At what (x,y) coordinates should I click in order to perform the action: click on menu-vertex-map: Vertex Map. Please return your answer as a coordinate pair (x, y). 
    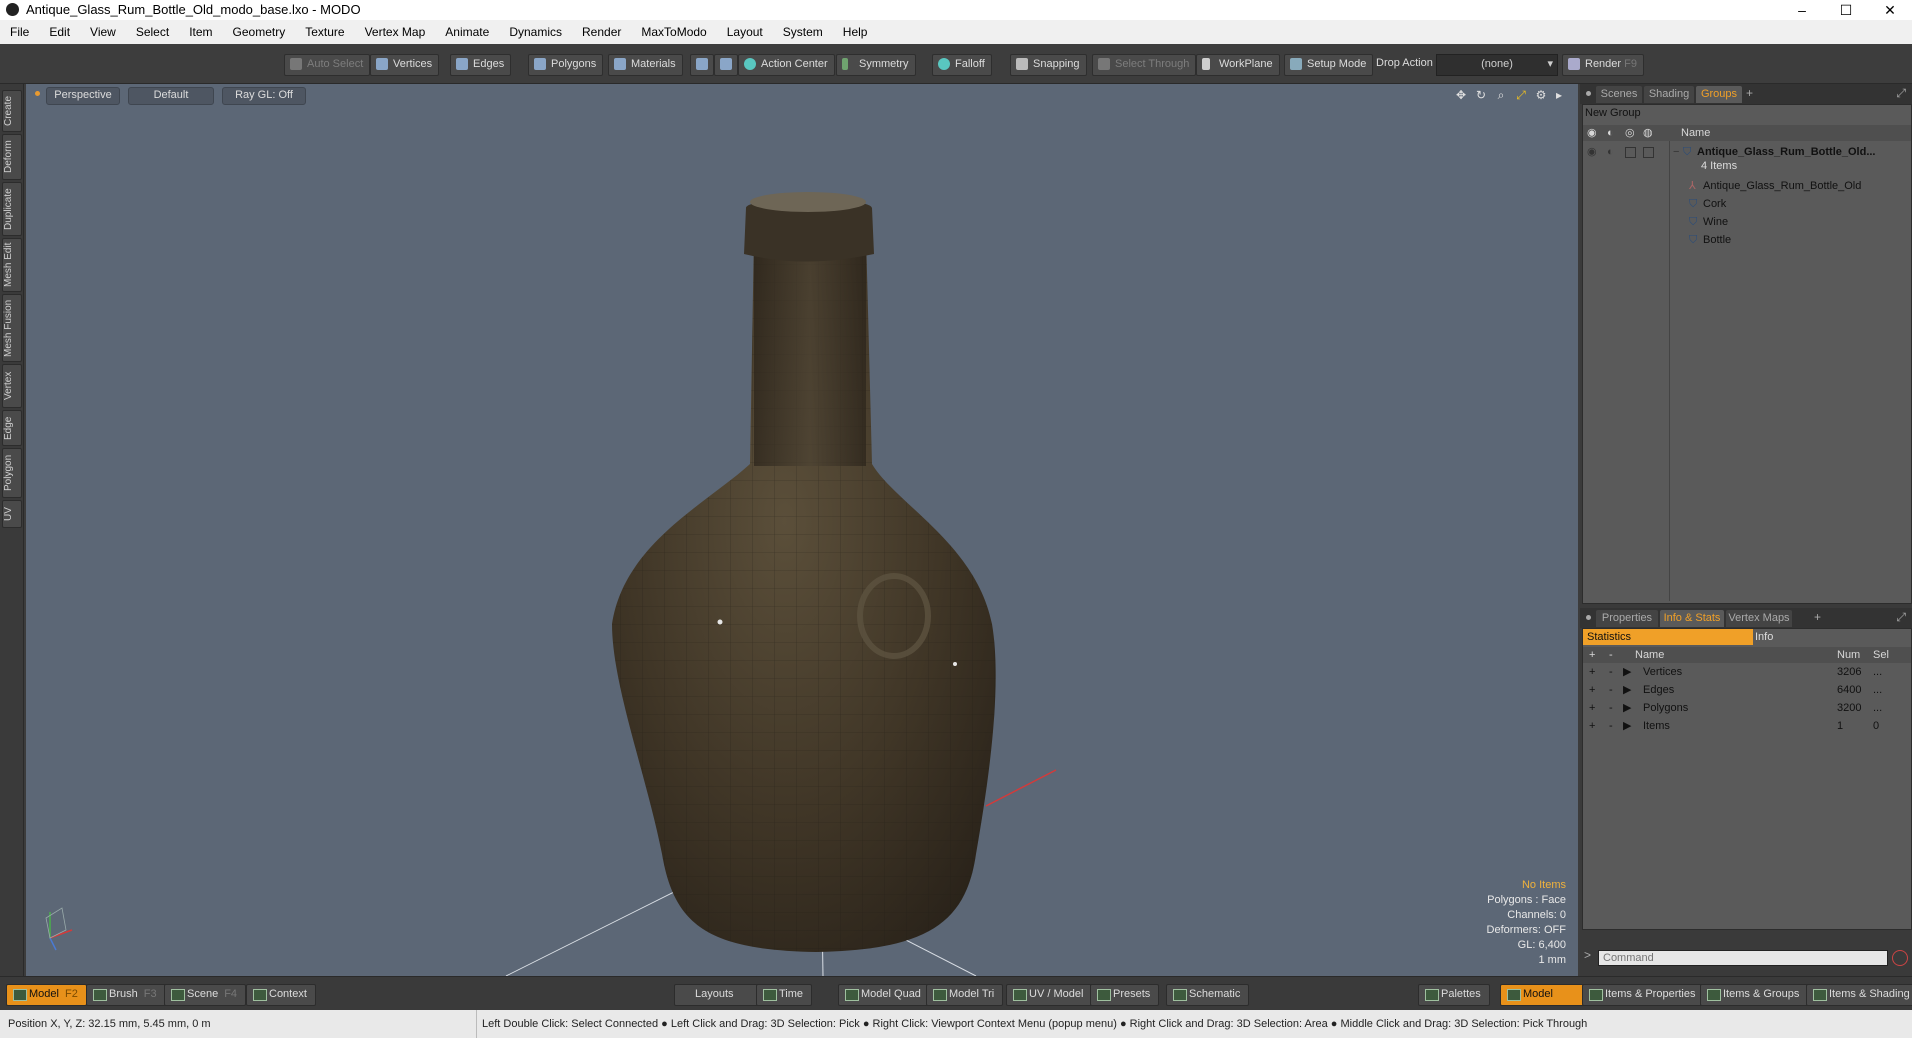
    Looking at the image, I should click on (395, 32).